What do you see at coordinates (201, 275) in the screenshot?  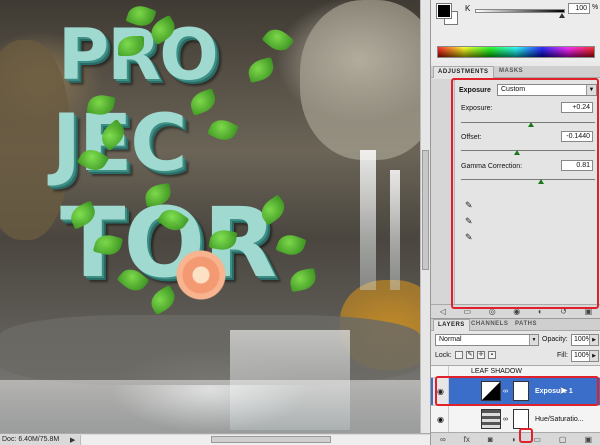 I see `orange-flower` at bounding box center [201, 275].